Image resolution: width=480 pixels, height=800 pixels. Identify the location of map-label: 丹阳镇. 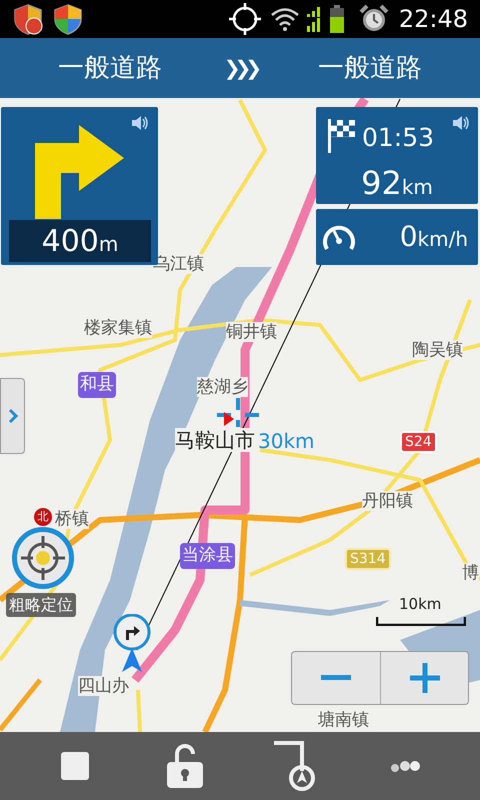
(387, 501).